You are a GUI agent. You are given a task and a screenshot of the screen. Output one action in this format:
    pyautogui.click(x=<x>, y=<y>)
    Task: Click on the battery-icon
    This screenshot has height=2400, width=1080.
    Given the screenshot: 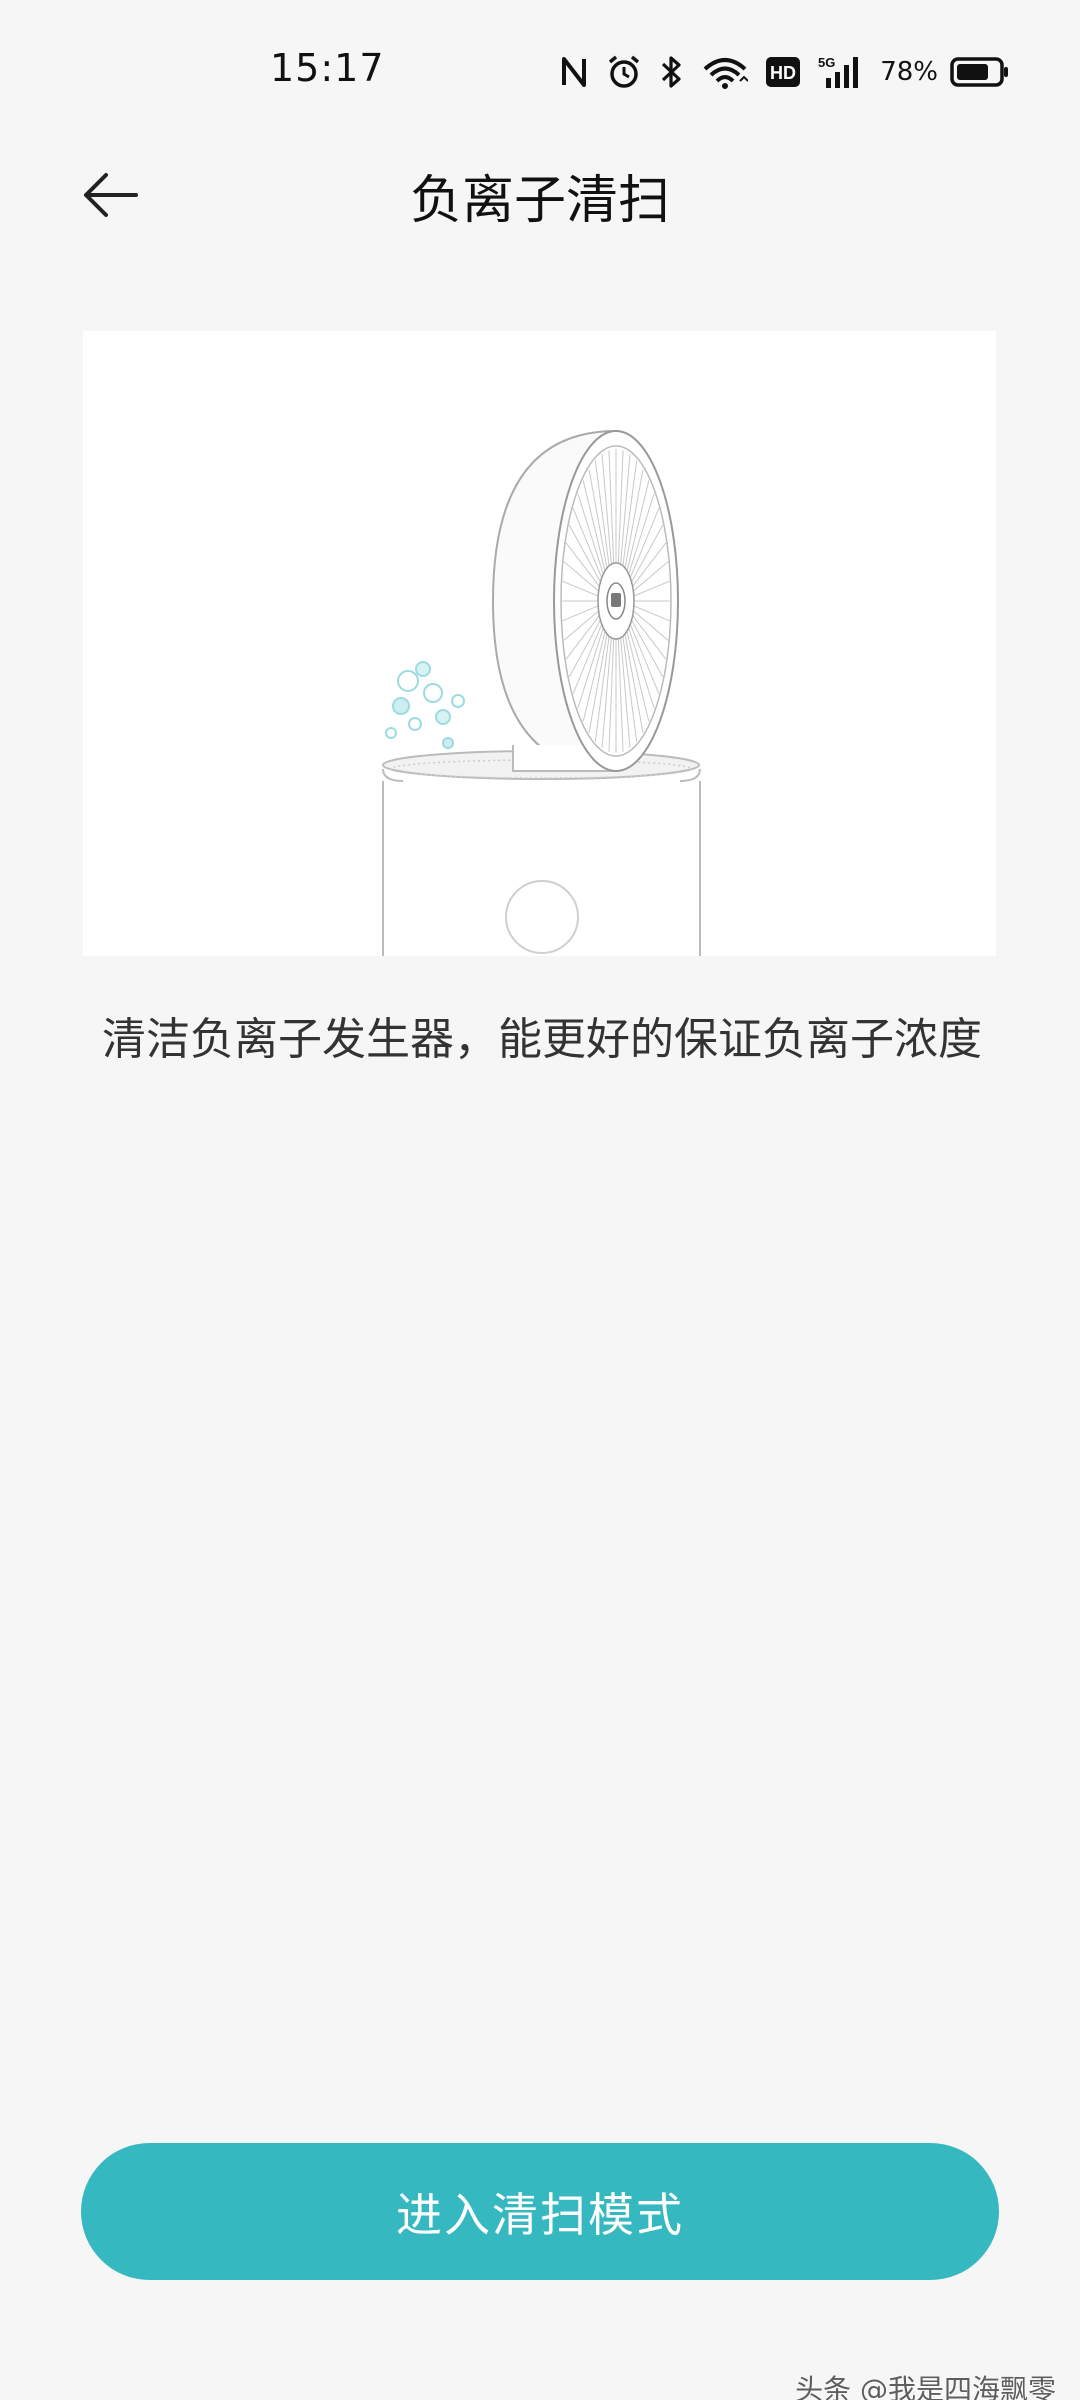 What is the action you would take?
    pyautogui.click(x=980, y=72)
    